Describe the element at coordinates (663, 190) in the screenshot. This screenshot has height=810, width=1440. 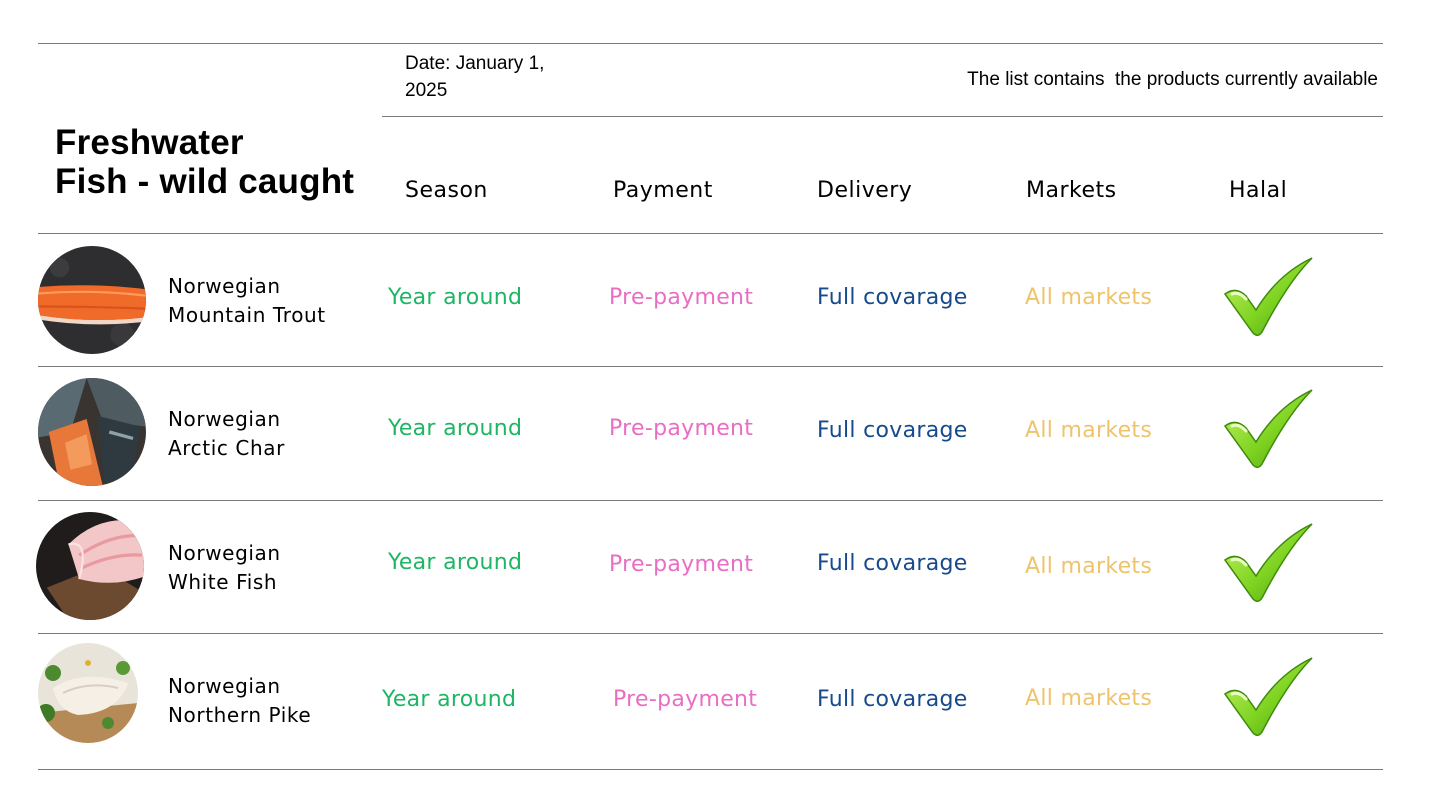
I see `column-header-payment: Payment` at that location.